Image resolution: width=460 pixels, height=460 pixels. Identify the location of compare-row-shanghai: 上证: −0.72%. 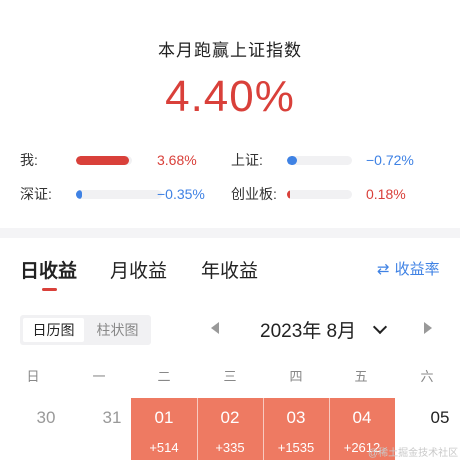
(331, 160).